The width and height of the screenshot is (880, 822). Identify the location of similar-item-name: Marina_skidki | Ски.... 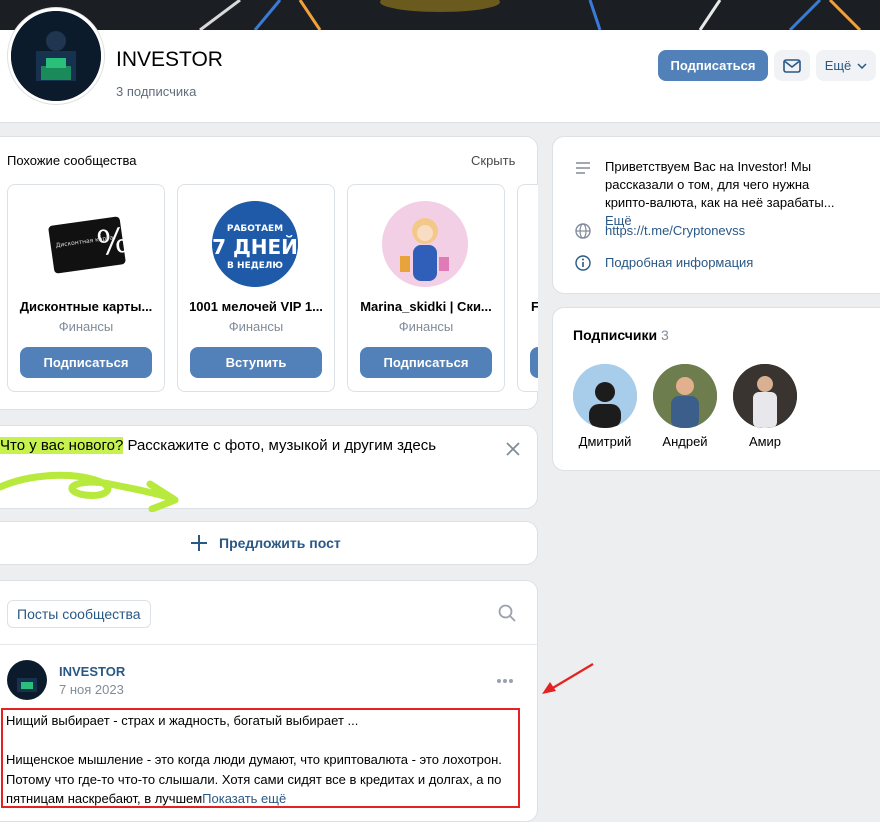
(426, 306).